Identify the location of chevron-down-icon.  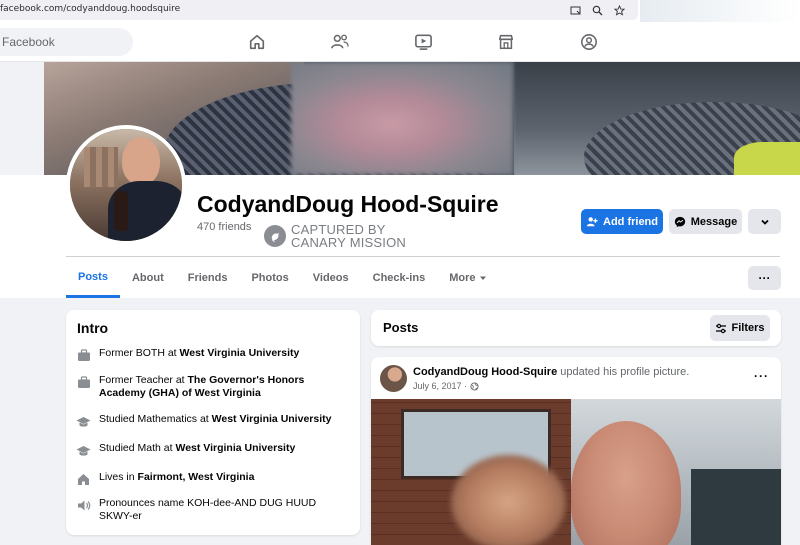
(764, 222).